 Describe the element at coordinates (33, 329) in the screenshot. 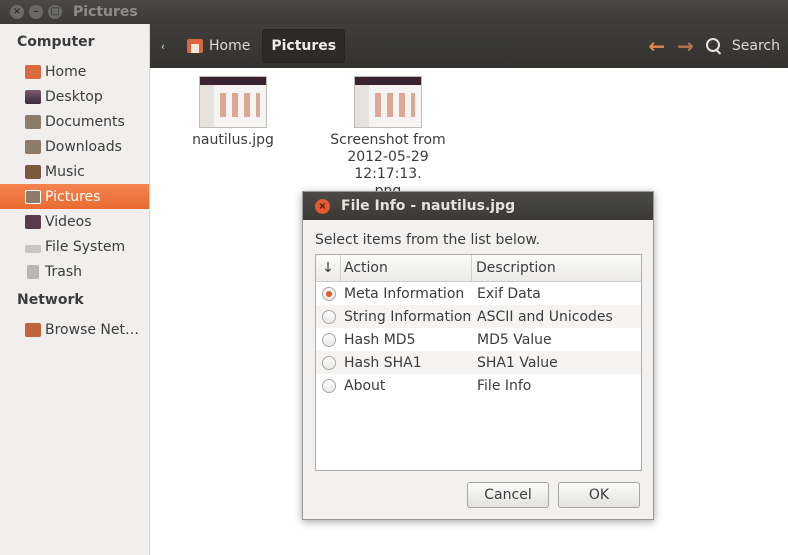

I see `network-icon` at that location.